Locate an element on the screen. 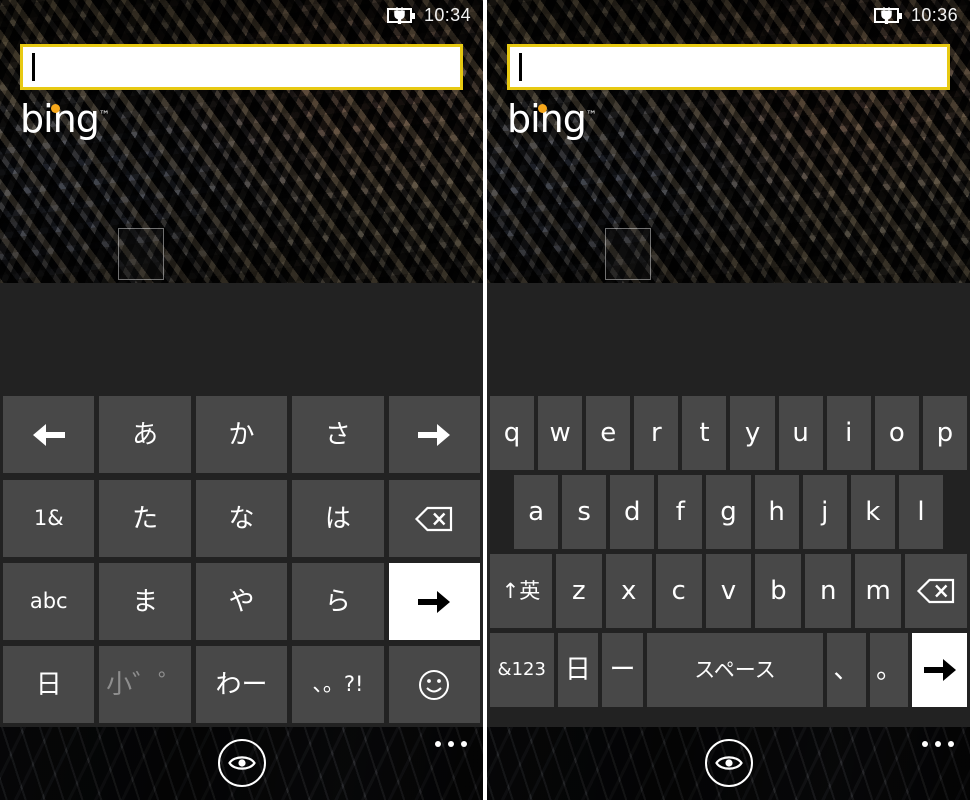 This screenshot has width=970, height=800. key-v: v is located at coordinates (728, 591).